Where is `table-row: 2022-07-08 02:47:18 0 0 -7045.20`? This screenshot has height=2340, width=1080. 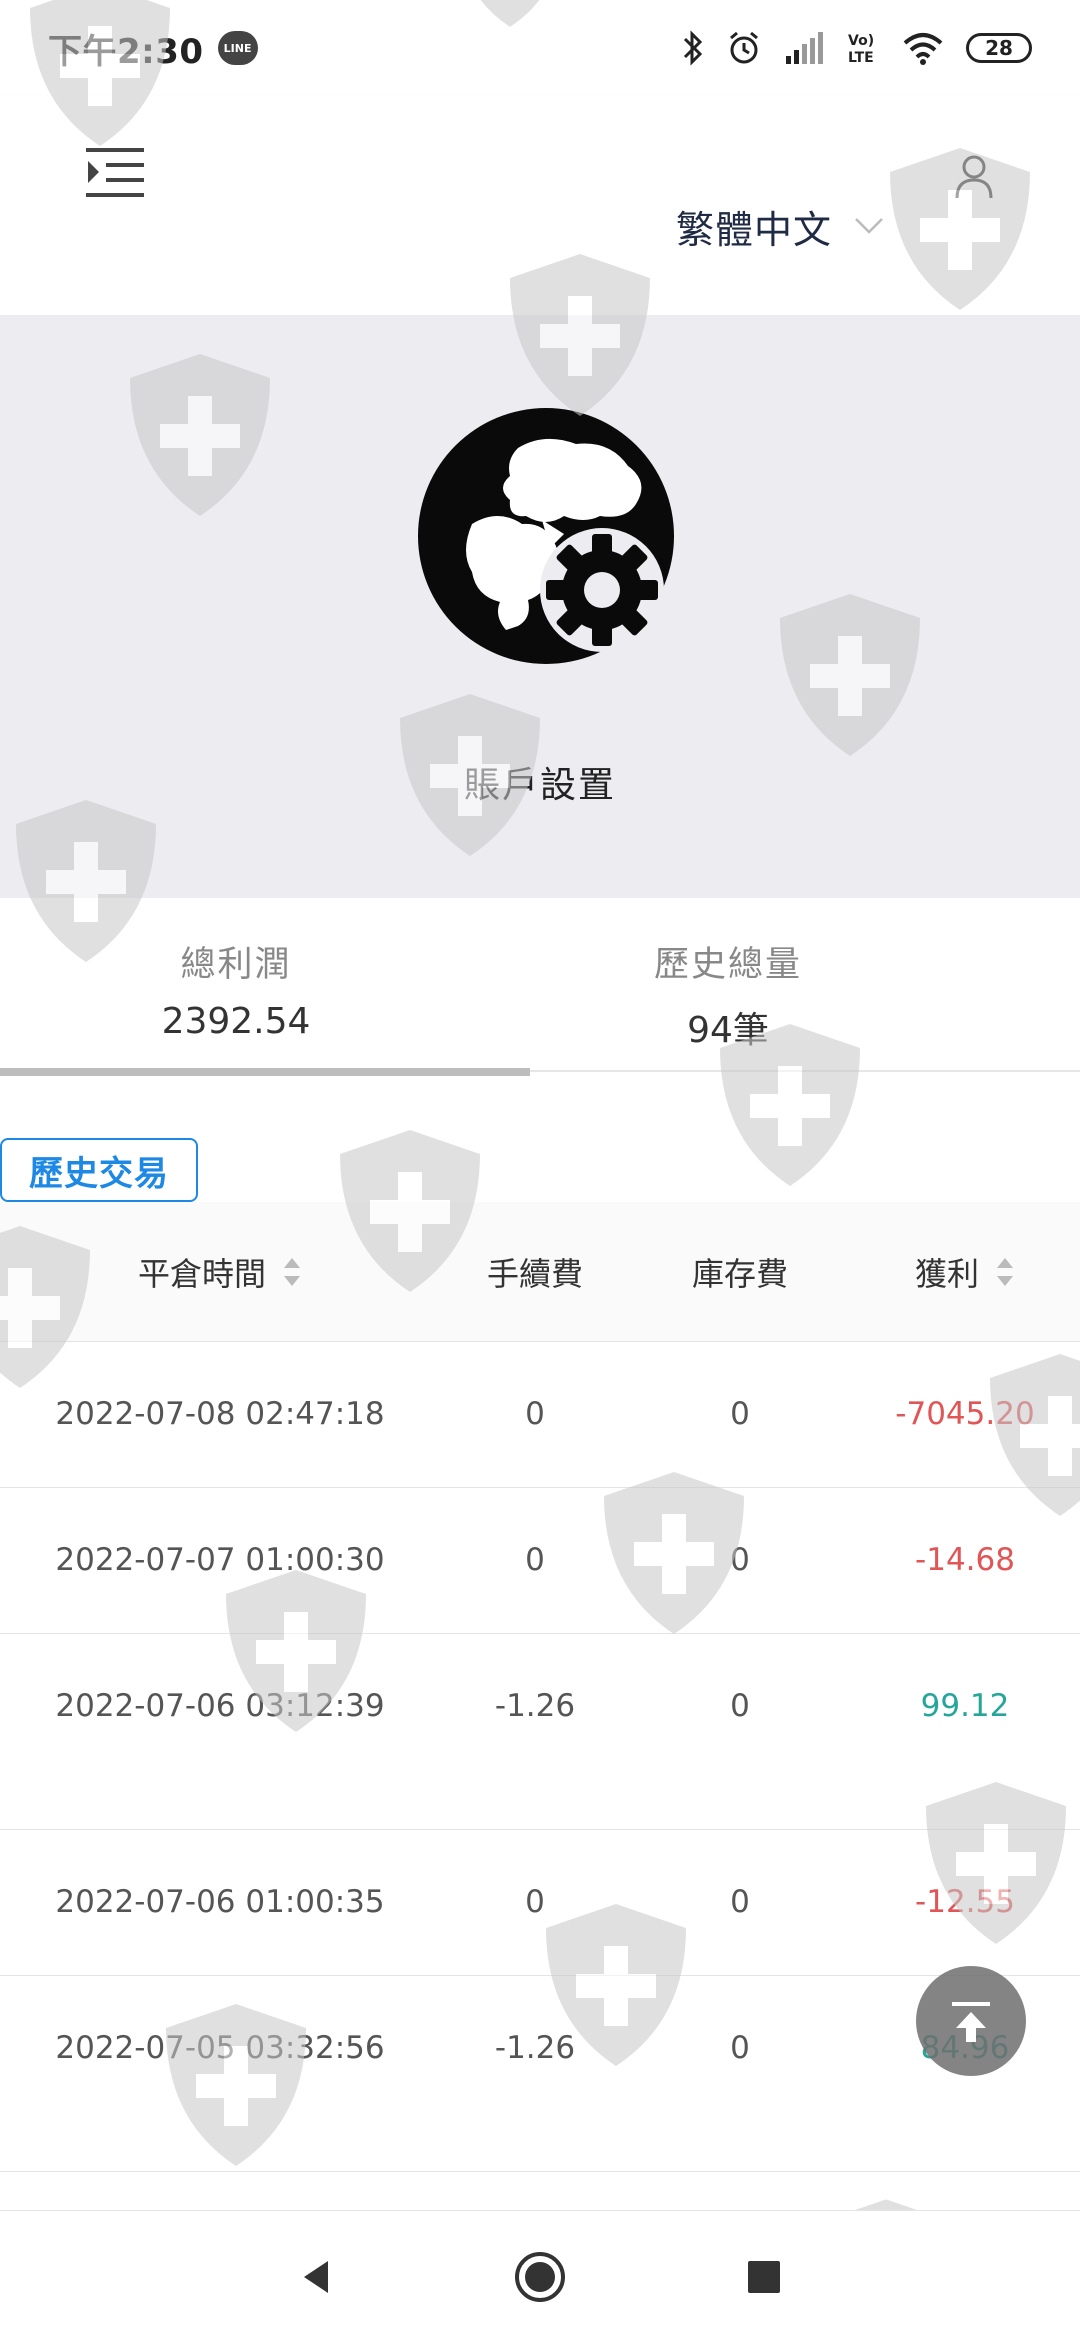
table-row: 2022-07-08 02:47:18 0 0 -7045.20 is located at coordinates (540, 1415).